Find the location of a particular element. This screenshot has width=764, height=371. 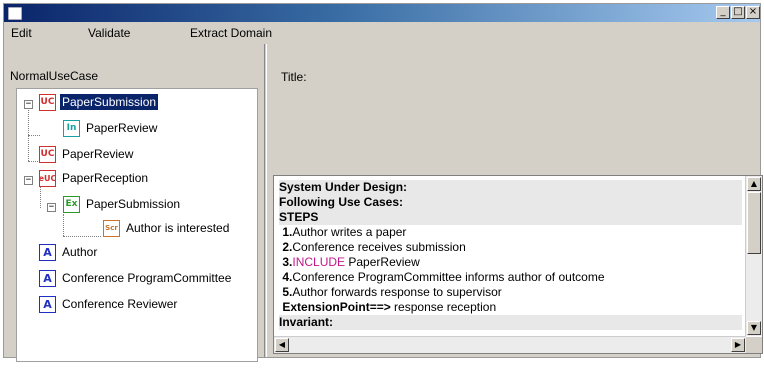

tree-node-scenario: Scr Author is interested is located at coordinates (167, 228).